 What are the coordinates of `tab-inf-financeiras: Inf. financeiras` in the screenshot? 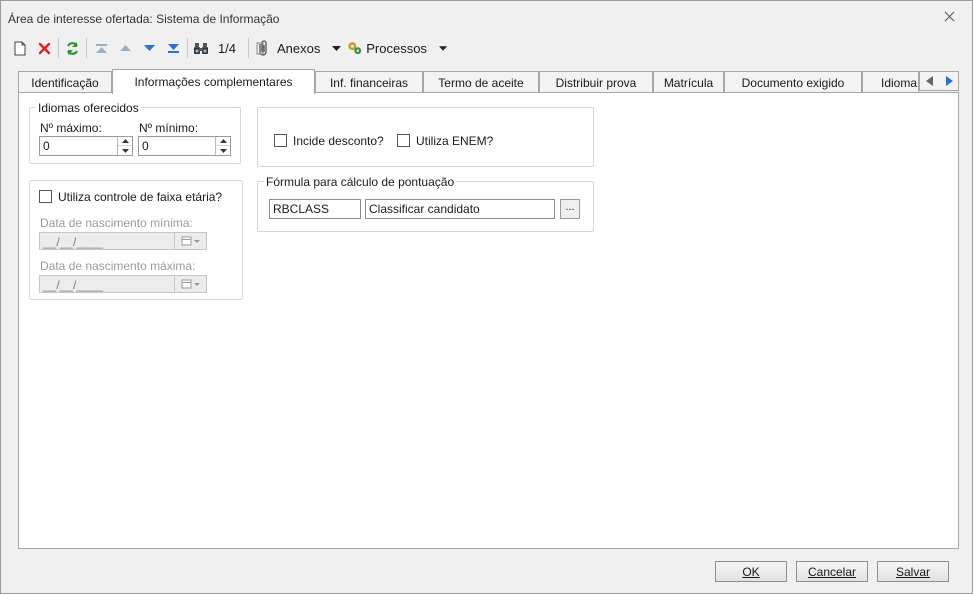 It's located at (369, 82).